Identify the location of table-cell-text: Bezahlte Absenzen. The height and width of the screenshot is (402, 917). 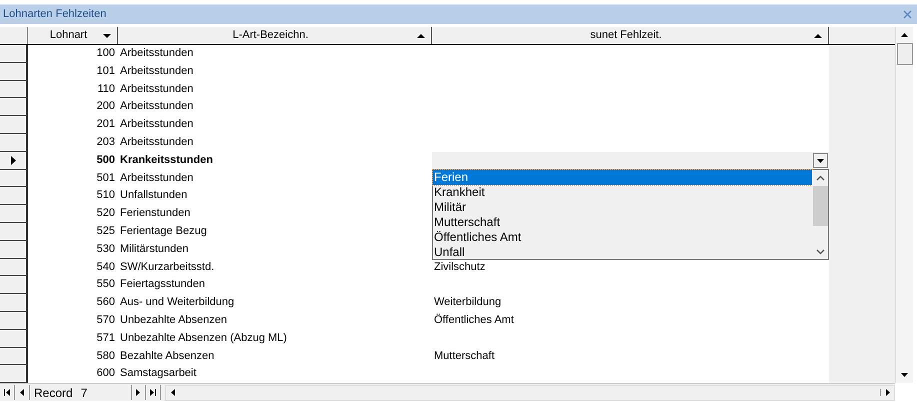
(167, 356).